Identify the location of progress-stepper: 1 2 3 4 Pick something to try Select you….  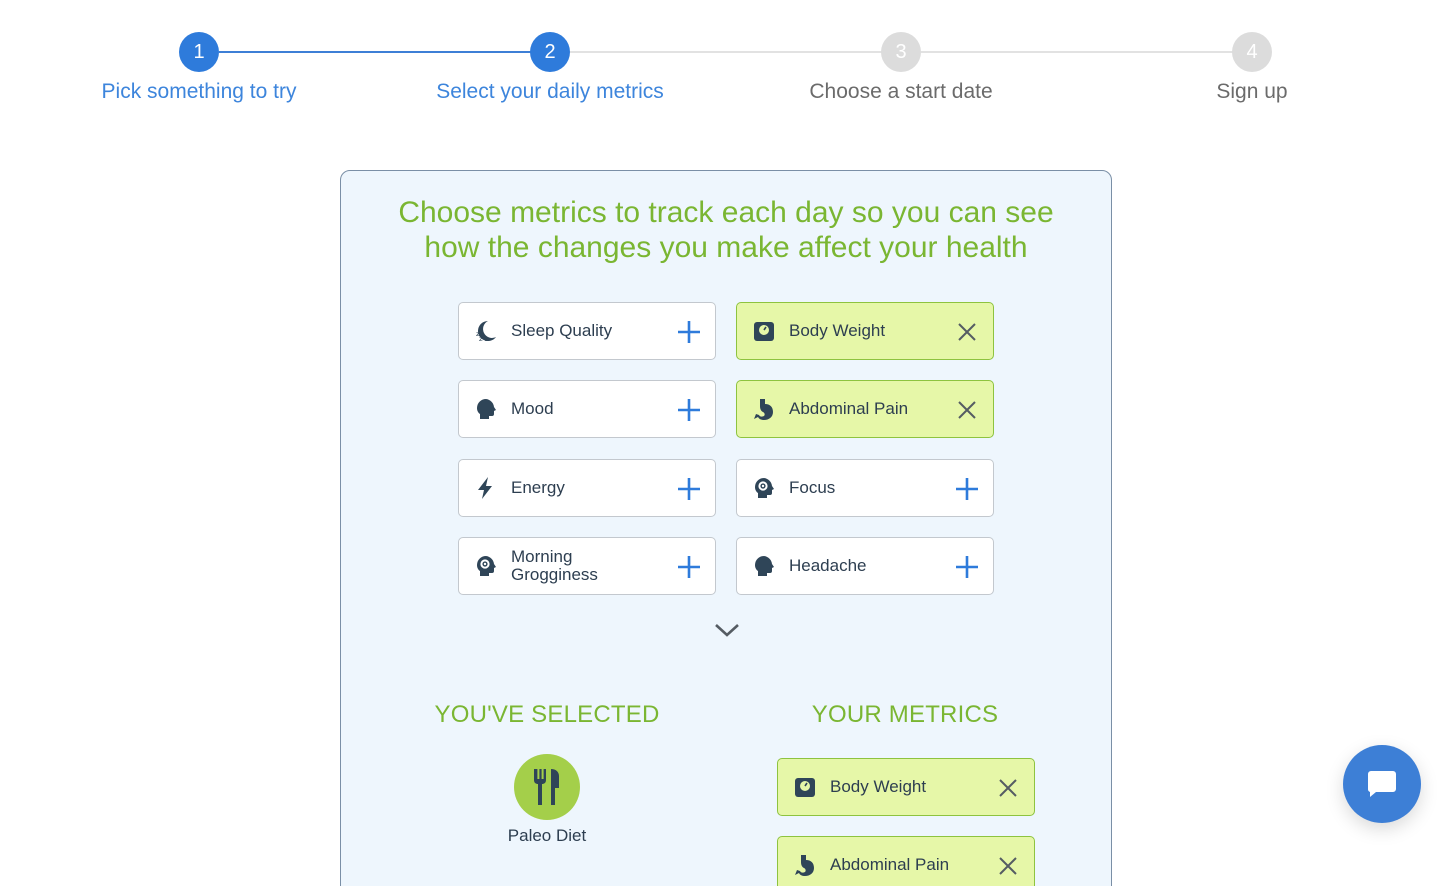
(726, 60).